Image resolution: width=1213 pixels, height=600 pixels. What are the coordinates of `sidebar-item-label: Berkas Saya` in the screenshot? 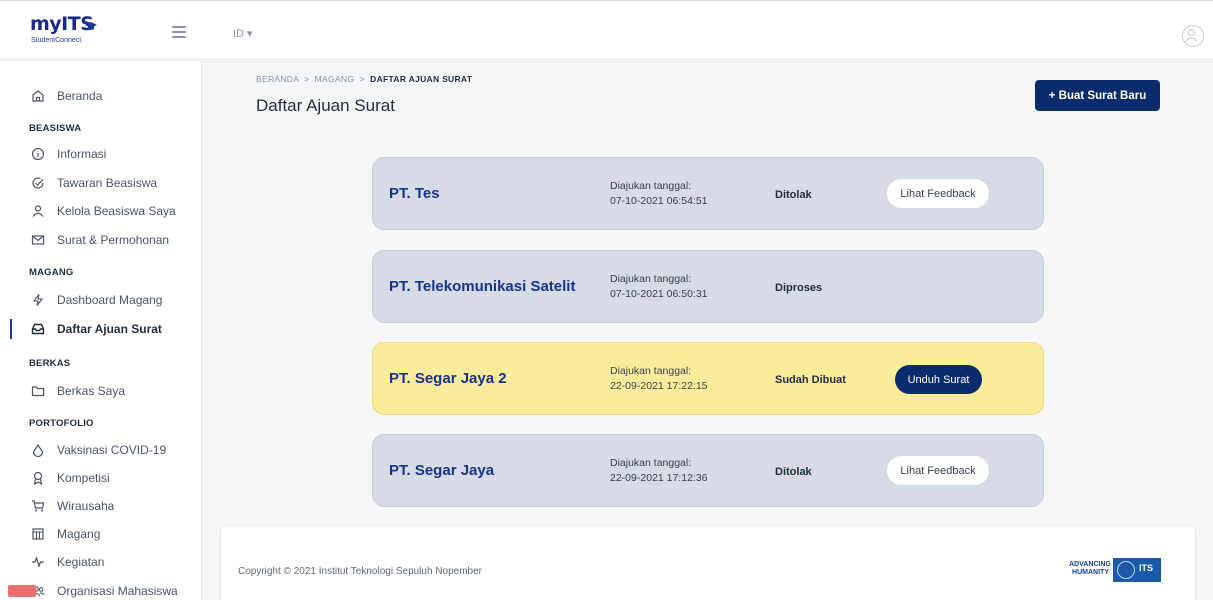 It's located at (91, 391).